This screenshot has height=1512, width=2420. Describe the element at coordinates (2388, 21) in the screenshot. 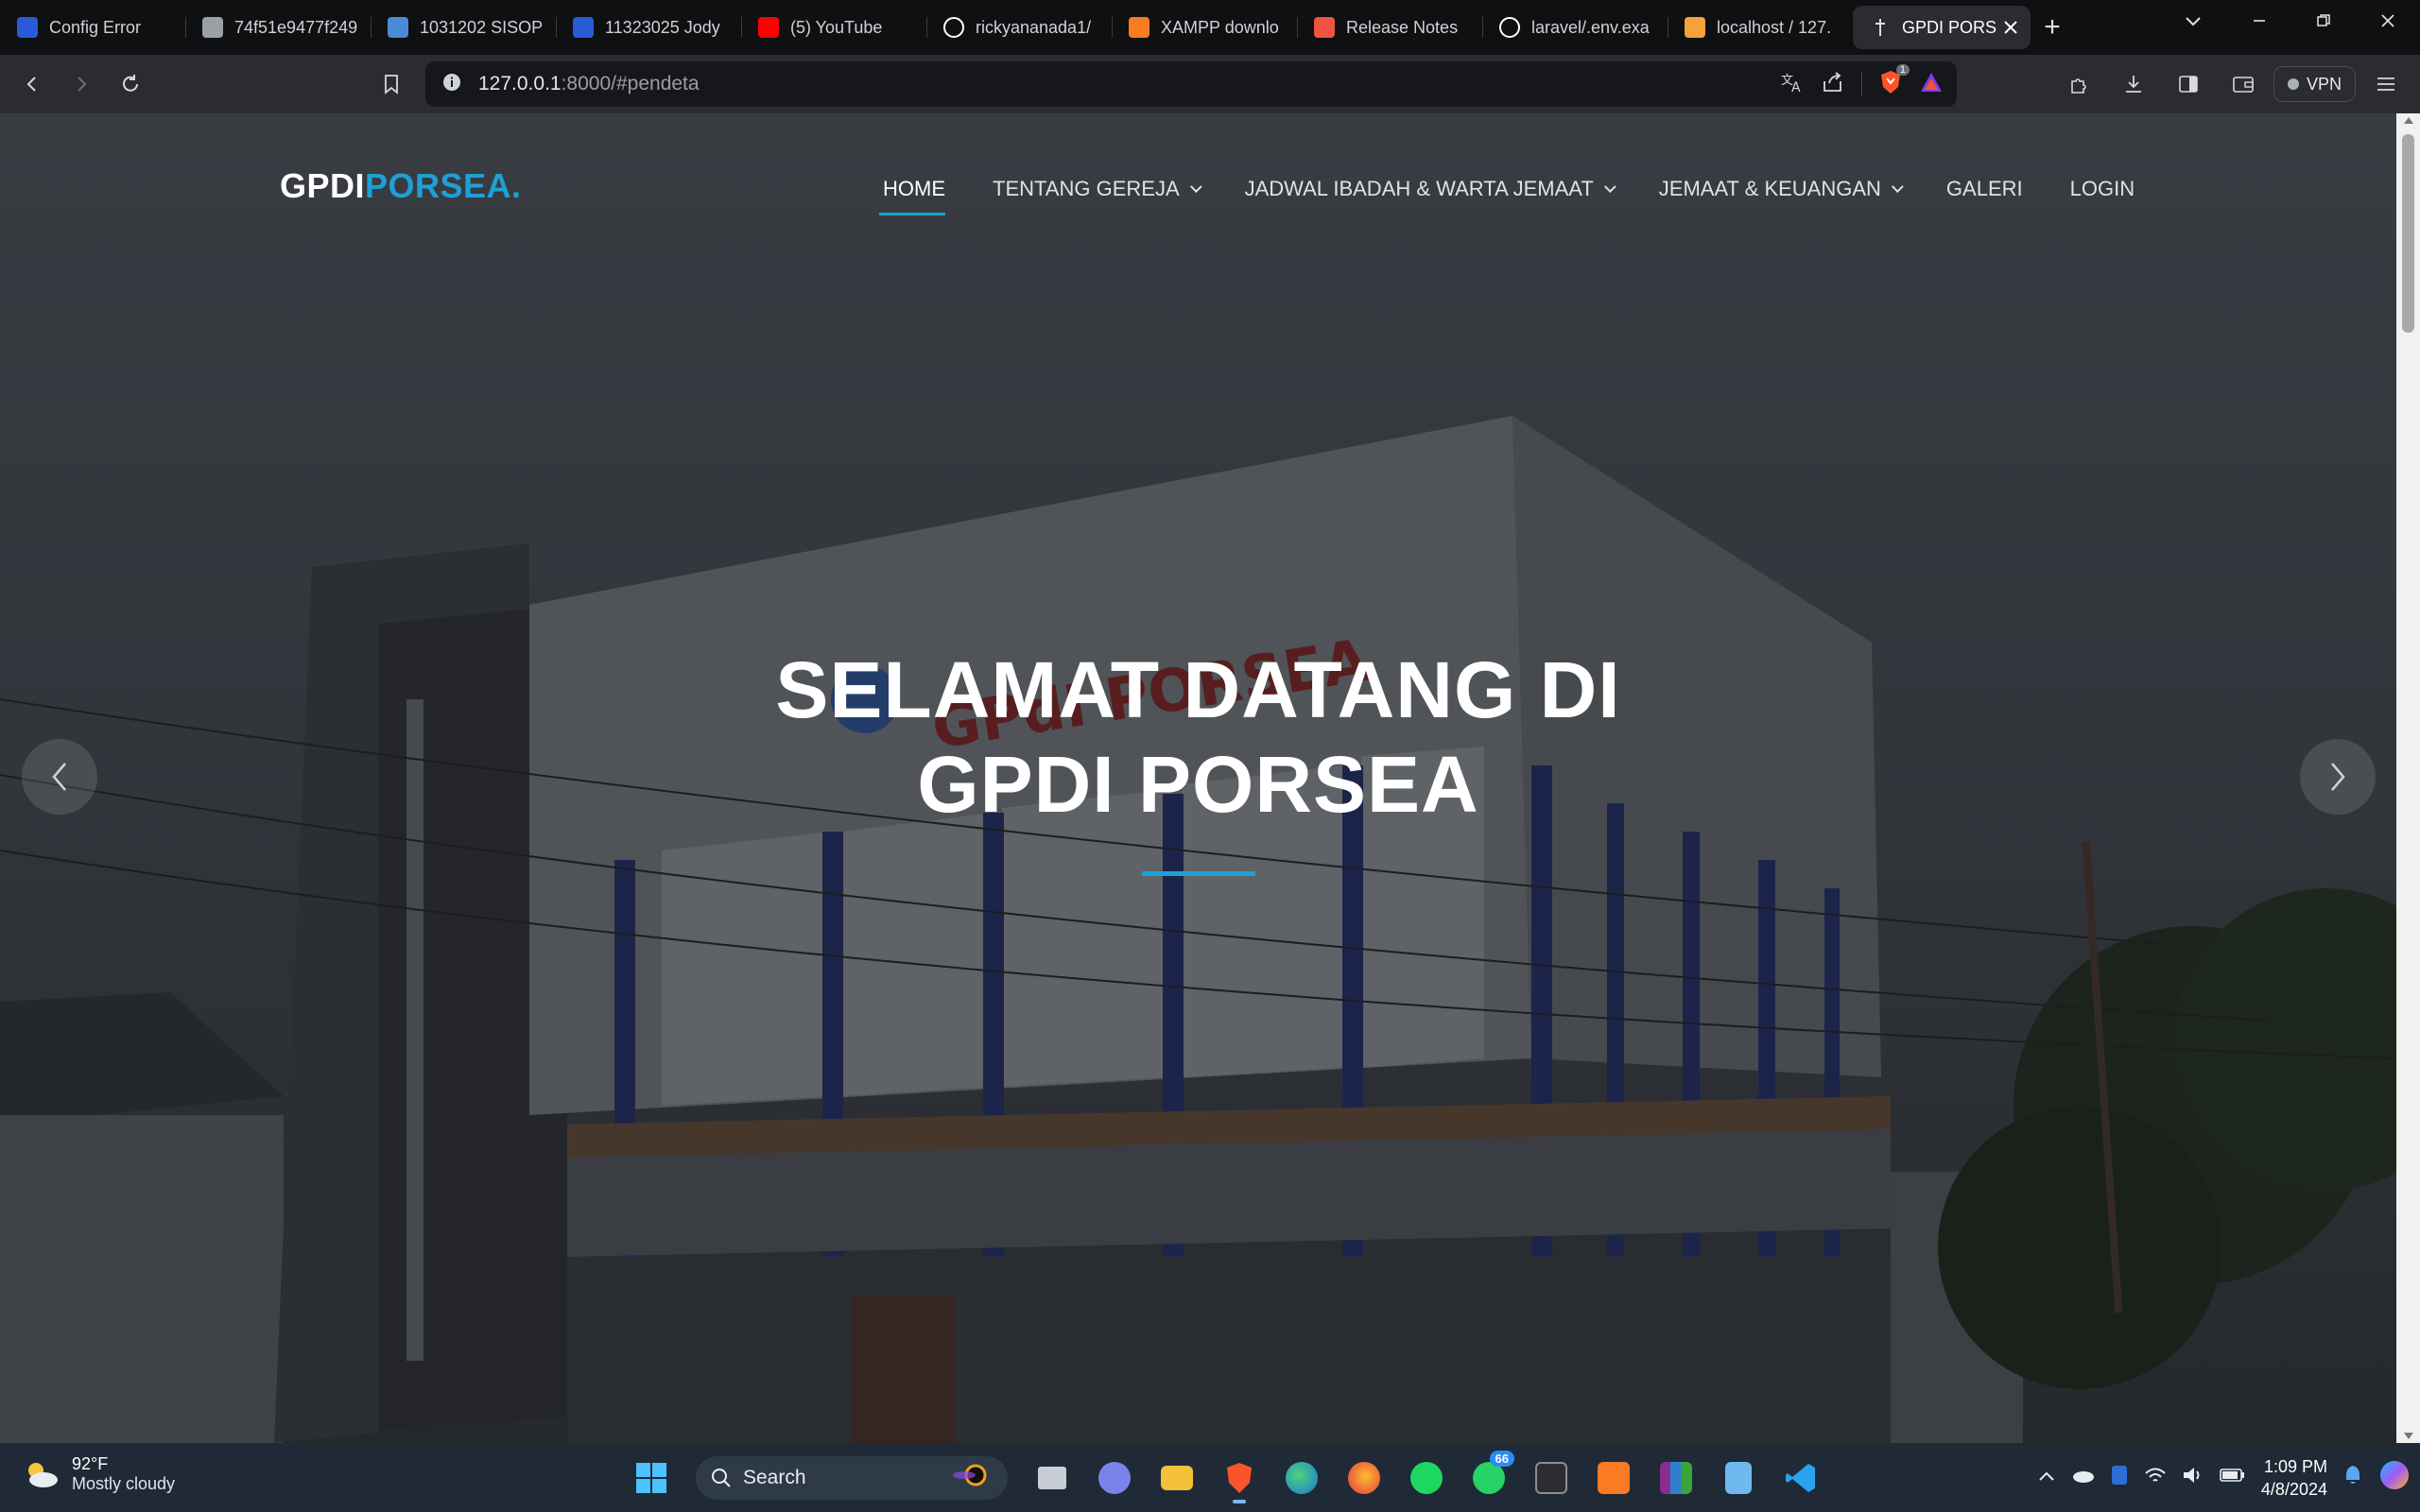

I see `close-window-button` at that location.